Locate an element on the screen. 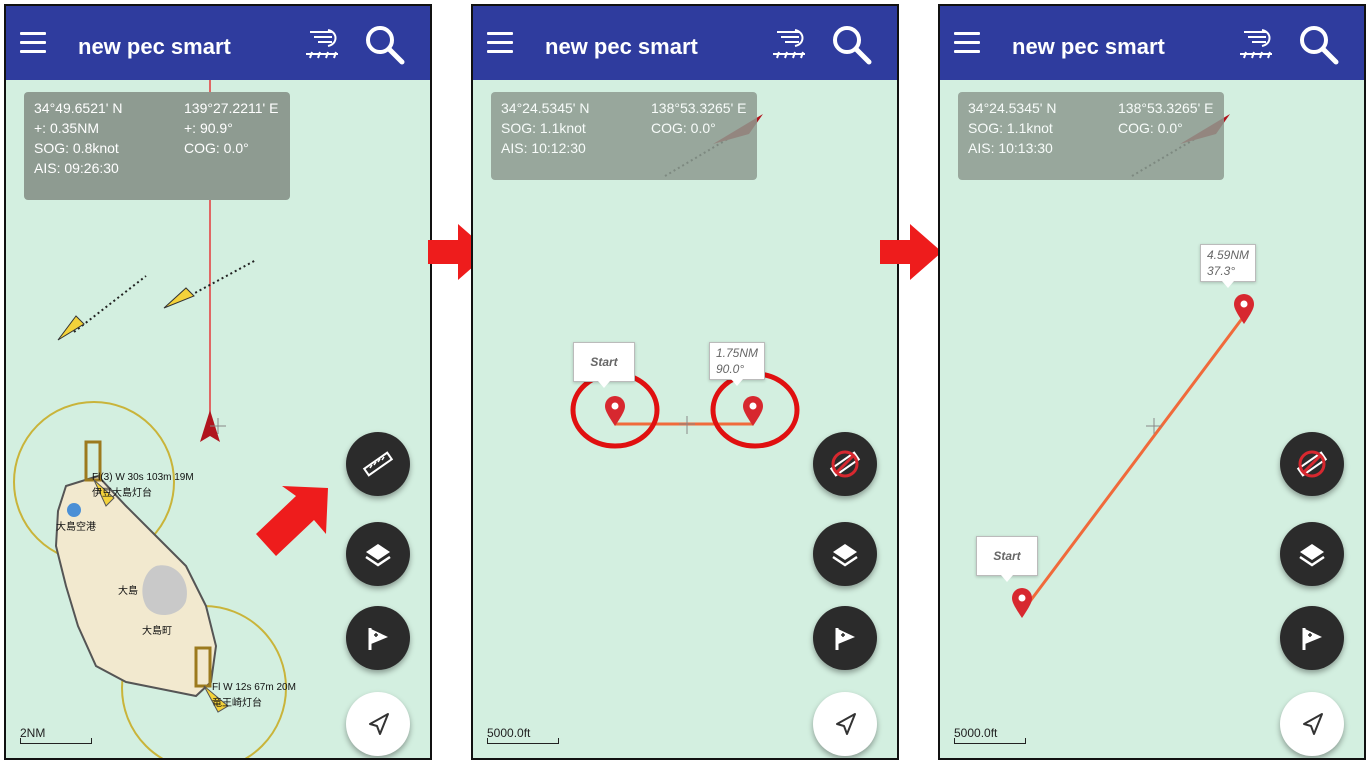  longitude: 139°27.2211' E is located at coordinates (231, 108).